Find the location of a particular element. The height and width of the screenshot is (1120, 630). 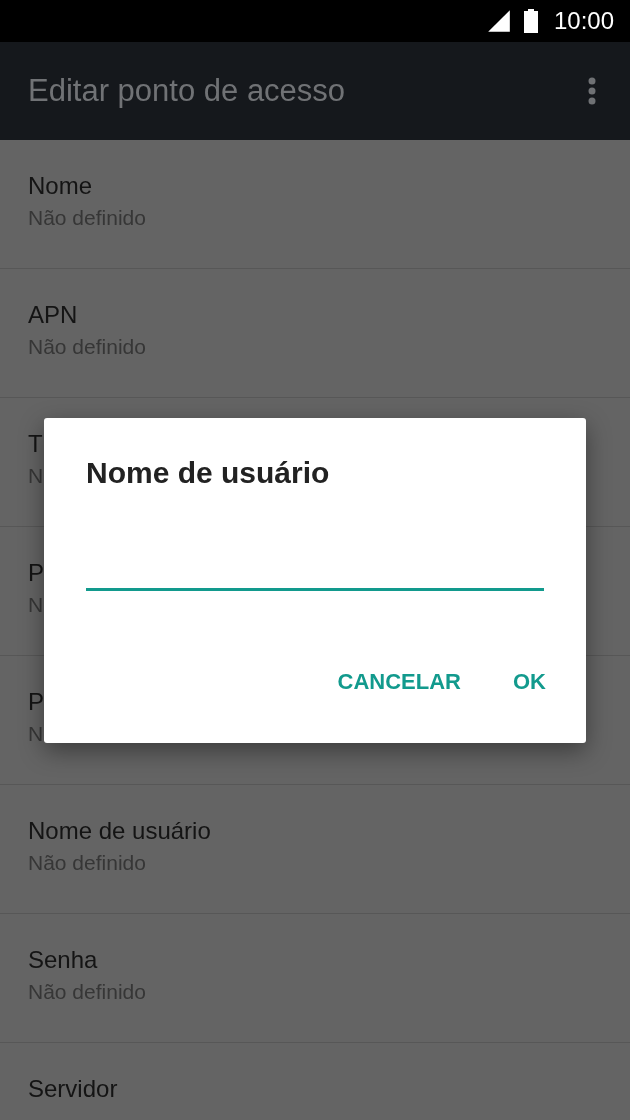

setting-title: Nome de usuário is located at coordinates (119, 831).